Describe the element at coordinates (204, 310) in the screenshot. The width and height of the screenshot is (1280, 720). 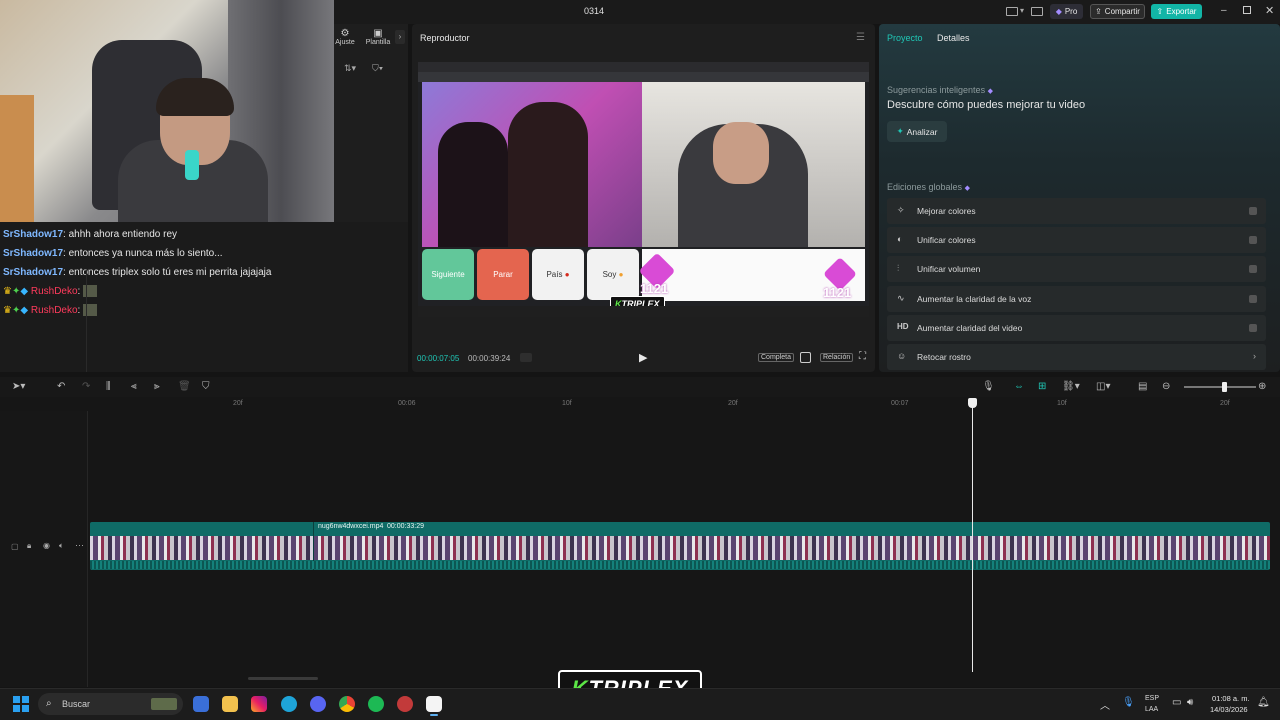
I see `chat-line: ♛✦◆ RushDeko:` at that location.